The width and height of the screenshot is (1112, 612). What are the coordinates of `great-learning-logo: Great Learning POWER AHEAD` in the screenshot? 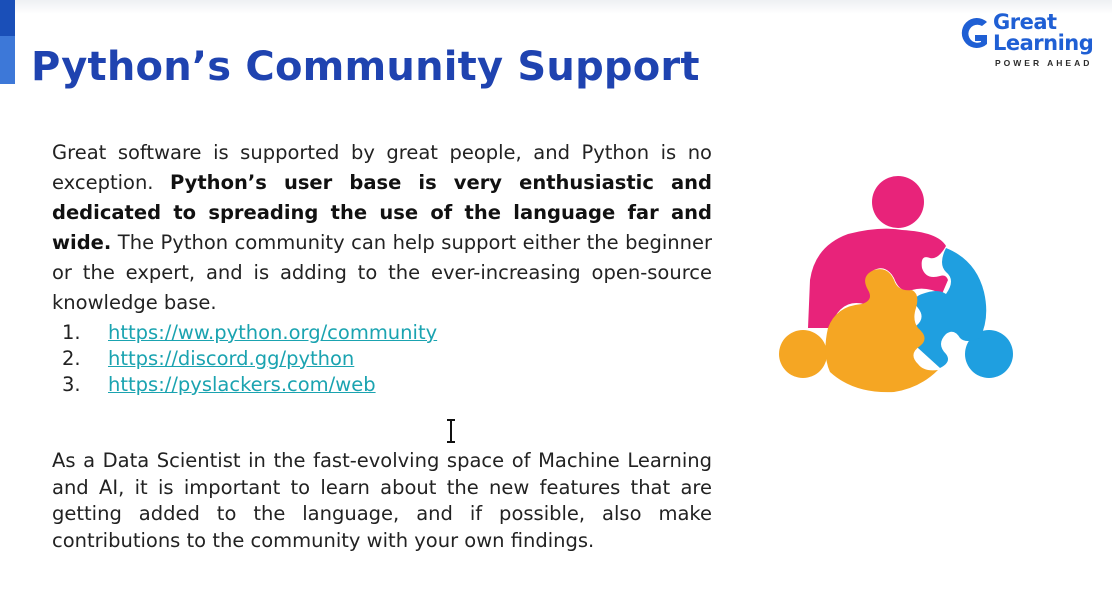 It's located at (1027, 42).